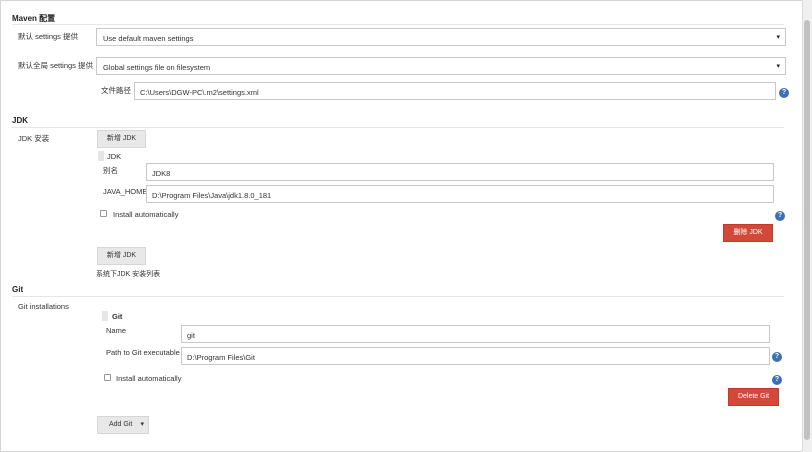 The height and width of the screenshot is (452, 812). Describe the element at coordinates (455, 91) in the screenshot. I see `file-path-input: C:\Users\DGW-PC\.m2\settings.xml` at that location.